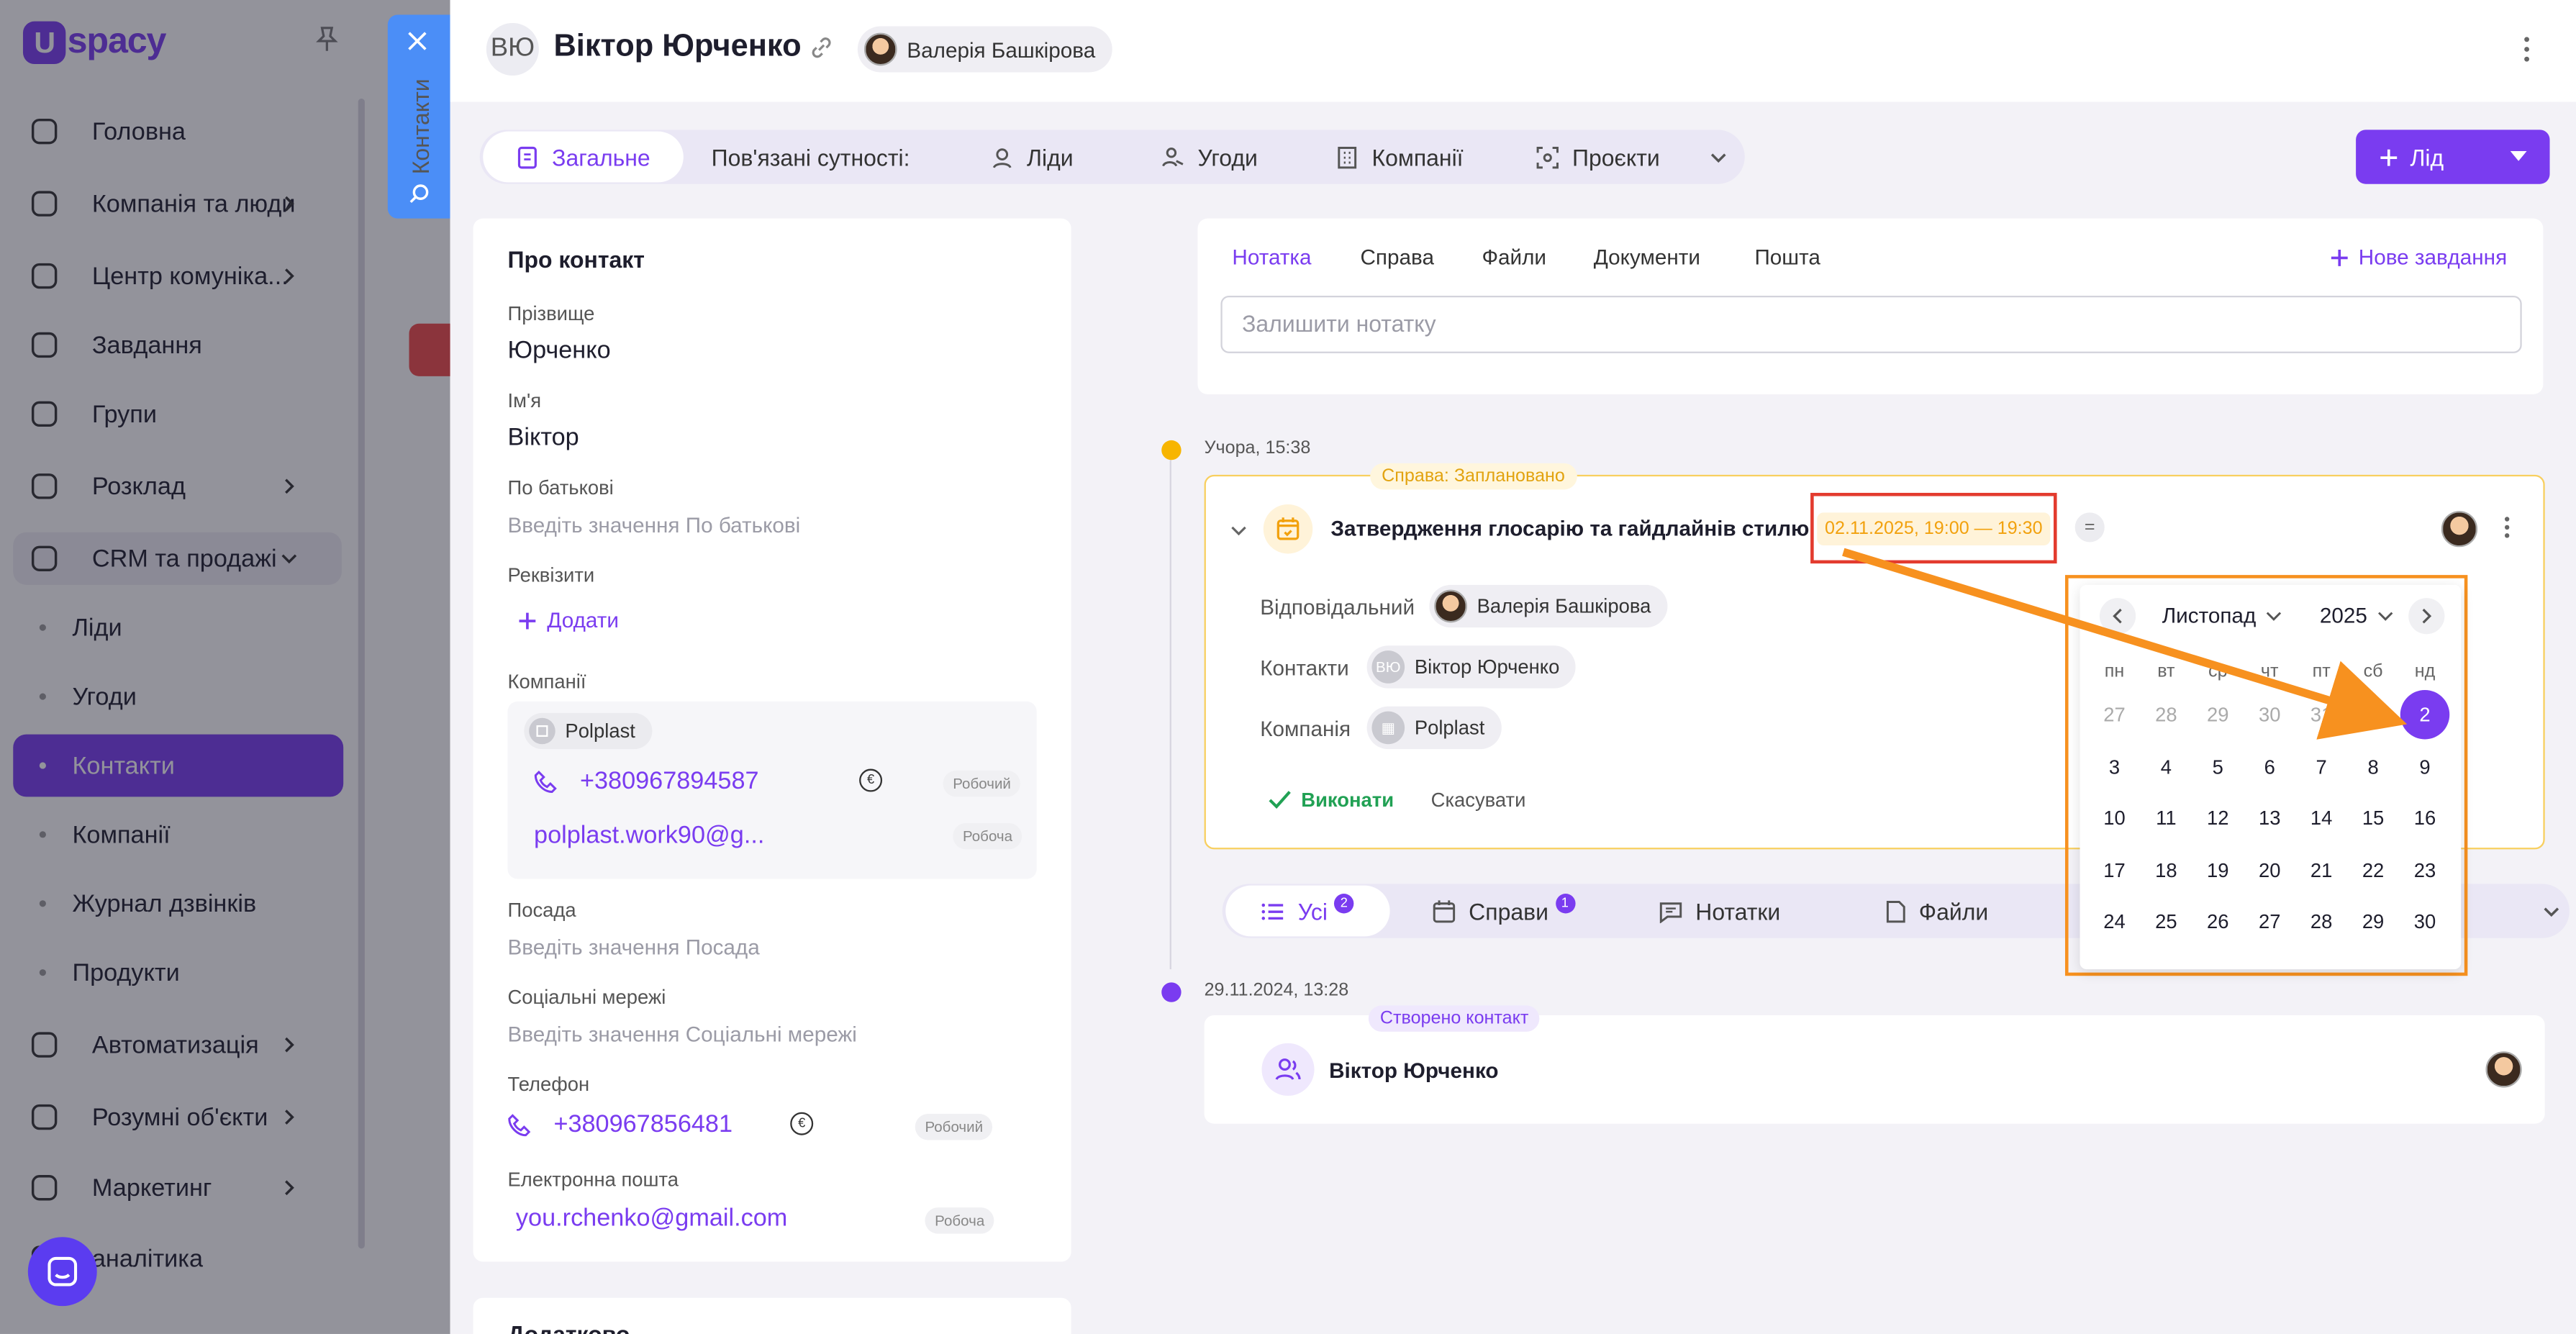 Image resolution: width=2576 pixels, height=1334 pixels. Describe the element at coordinates (2321, 766) in the screenshot. I see `calendar-day: 7` at that location.